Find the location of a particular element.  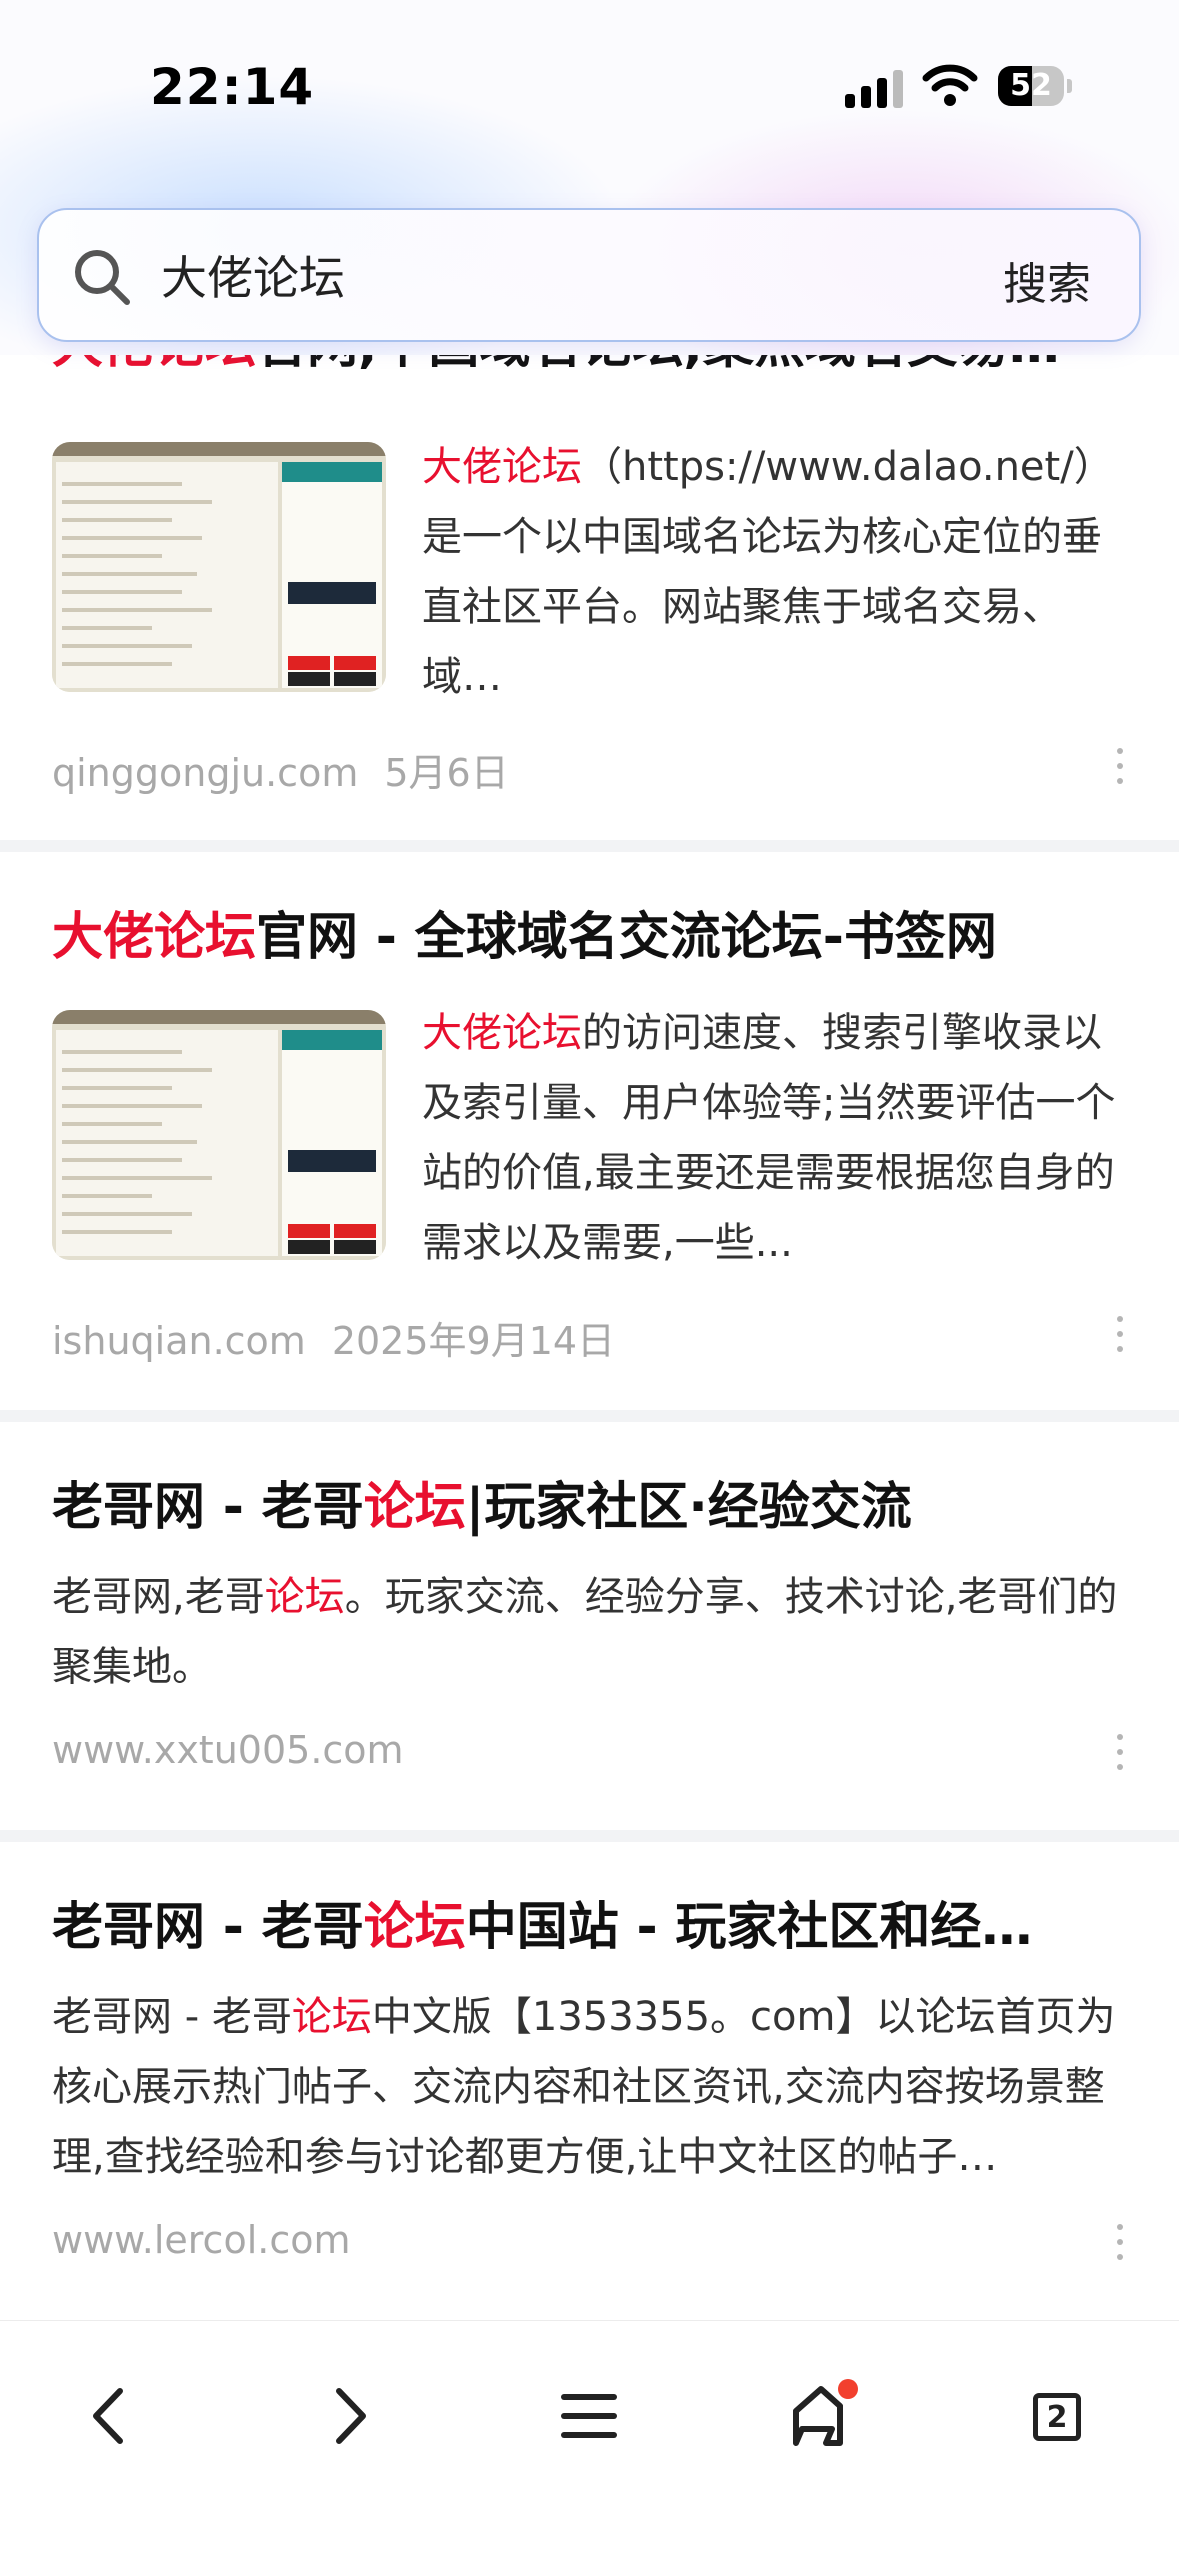

back-button is located at coordinates (109, 2416).